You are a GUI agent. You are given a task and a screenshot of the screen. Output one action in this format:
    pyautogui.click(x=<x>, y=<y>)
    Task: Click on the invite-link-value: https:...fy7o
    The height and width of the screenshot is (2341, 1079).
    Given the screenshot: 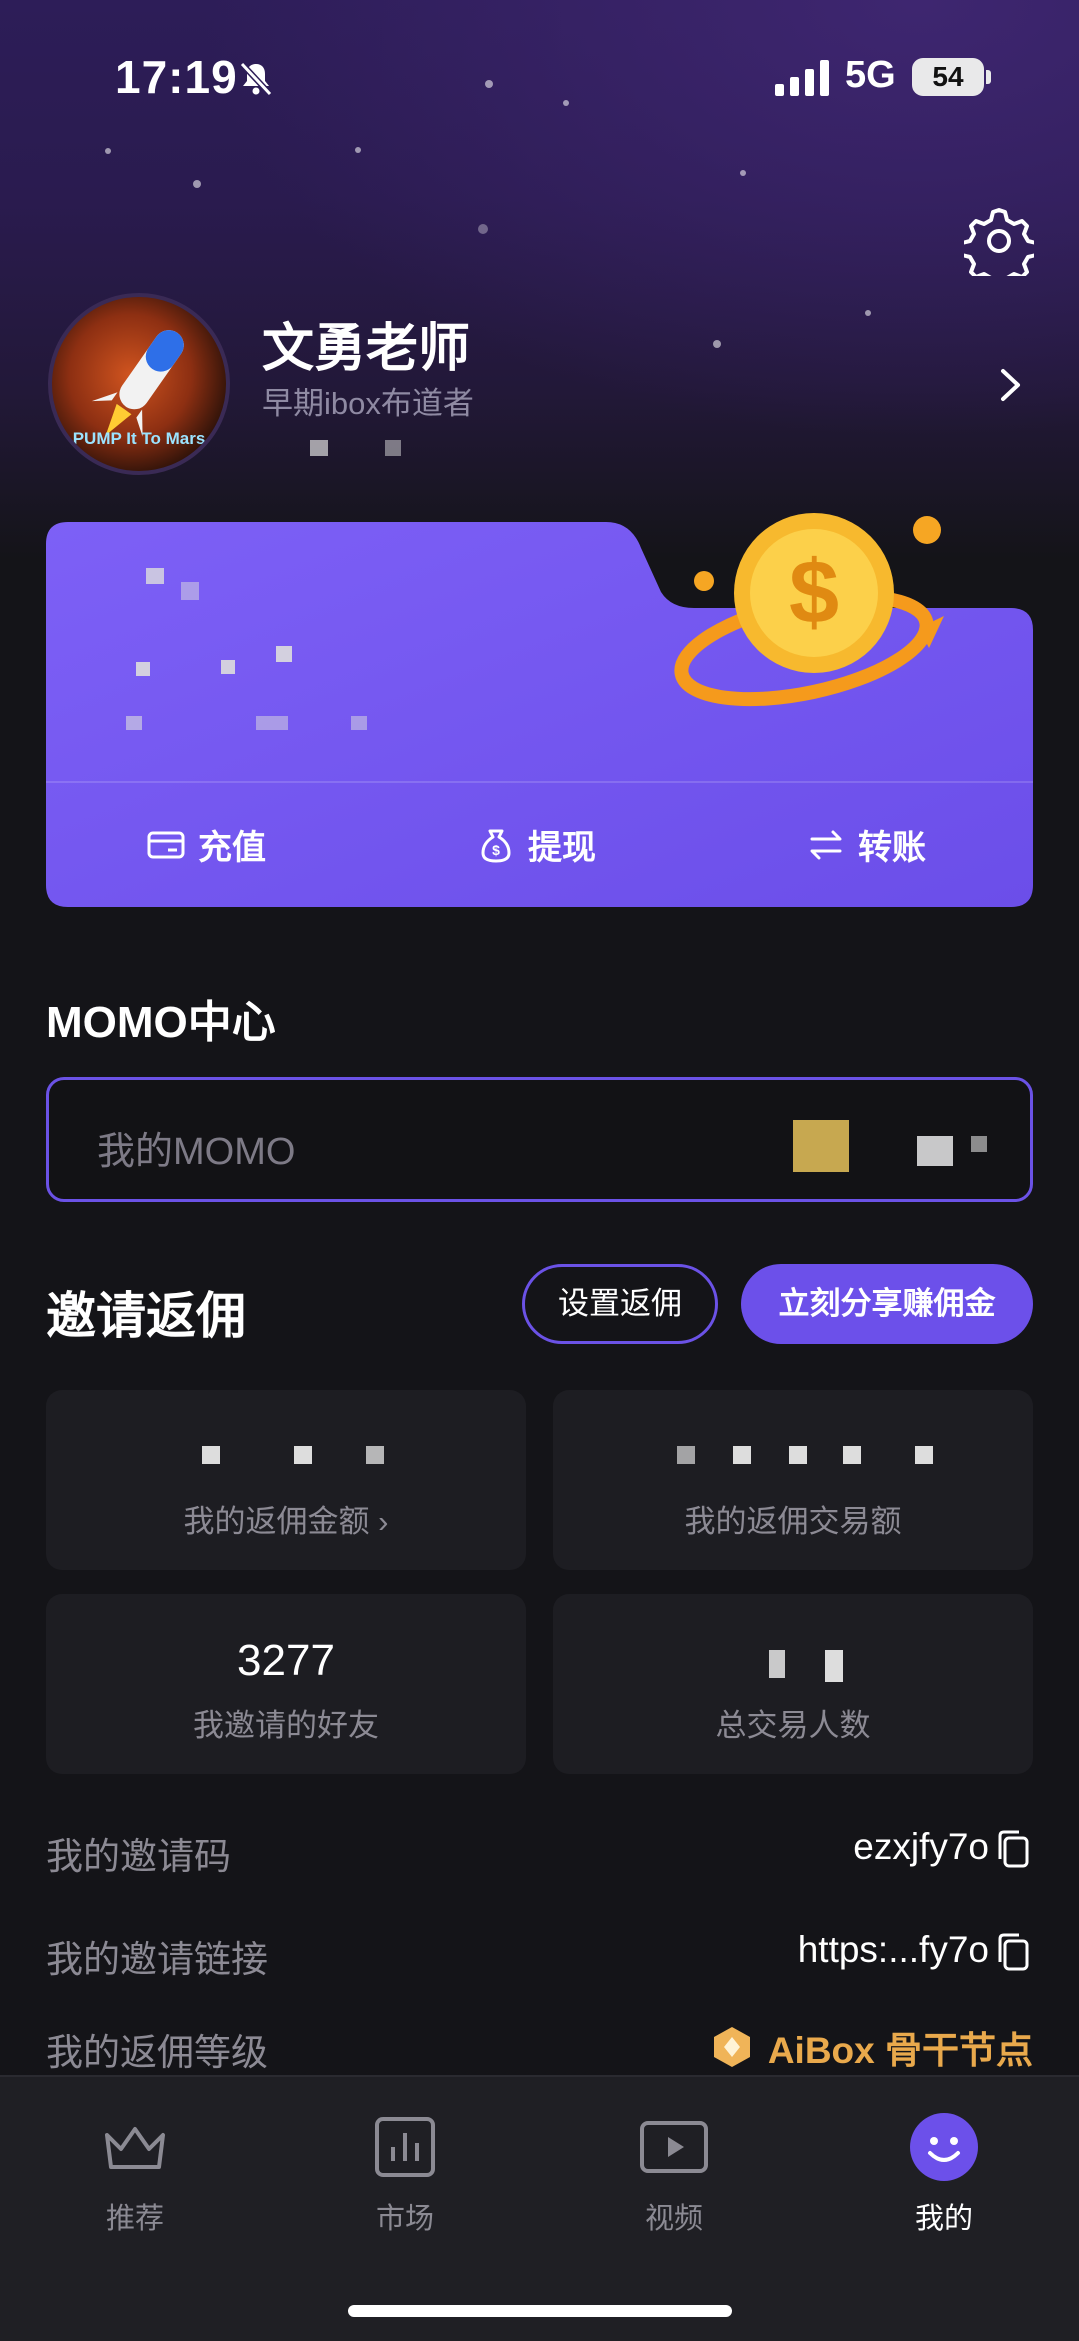 What is the action you would take?
    pyautogui.click(x=893, y=1949)
    